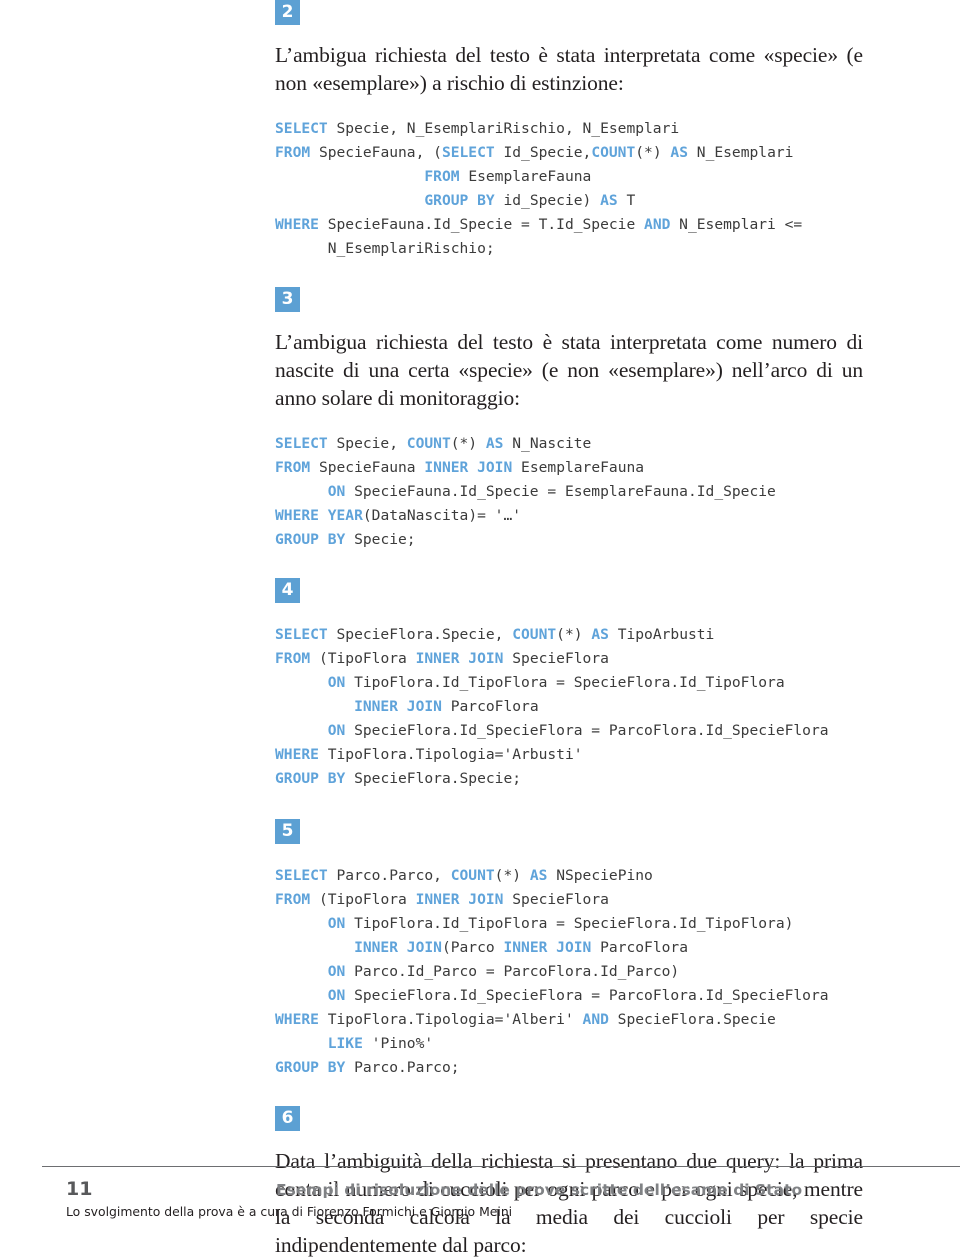  What do you see at coordinates (503, 128) in the screenshot?
I see `sql-text: Specie, N_EsemplariRischio, N_Esemplari` at bounding box center [503, 128].